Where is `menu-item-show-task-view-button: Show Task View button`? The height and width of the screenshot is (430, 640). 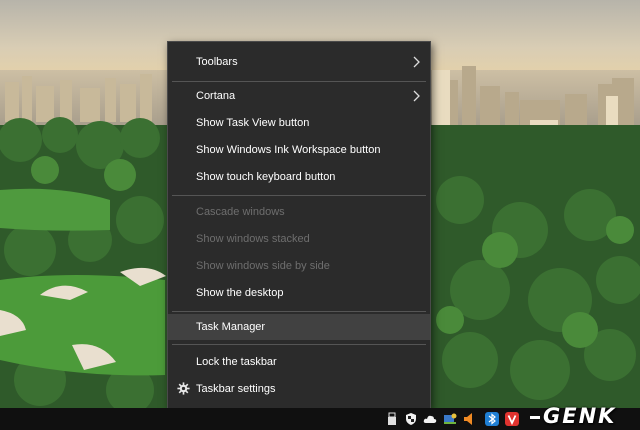 menu-item-show-task-view-button: Show Task View button is located at coordinates (299, 123).